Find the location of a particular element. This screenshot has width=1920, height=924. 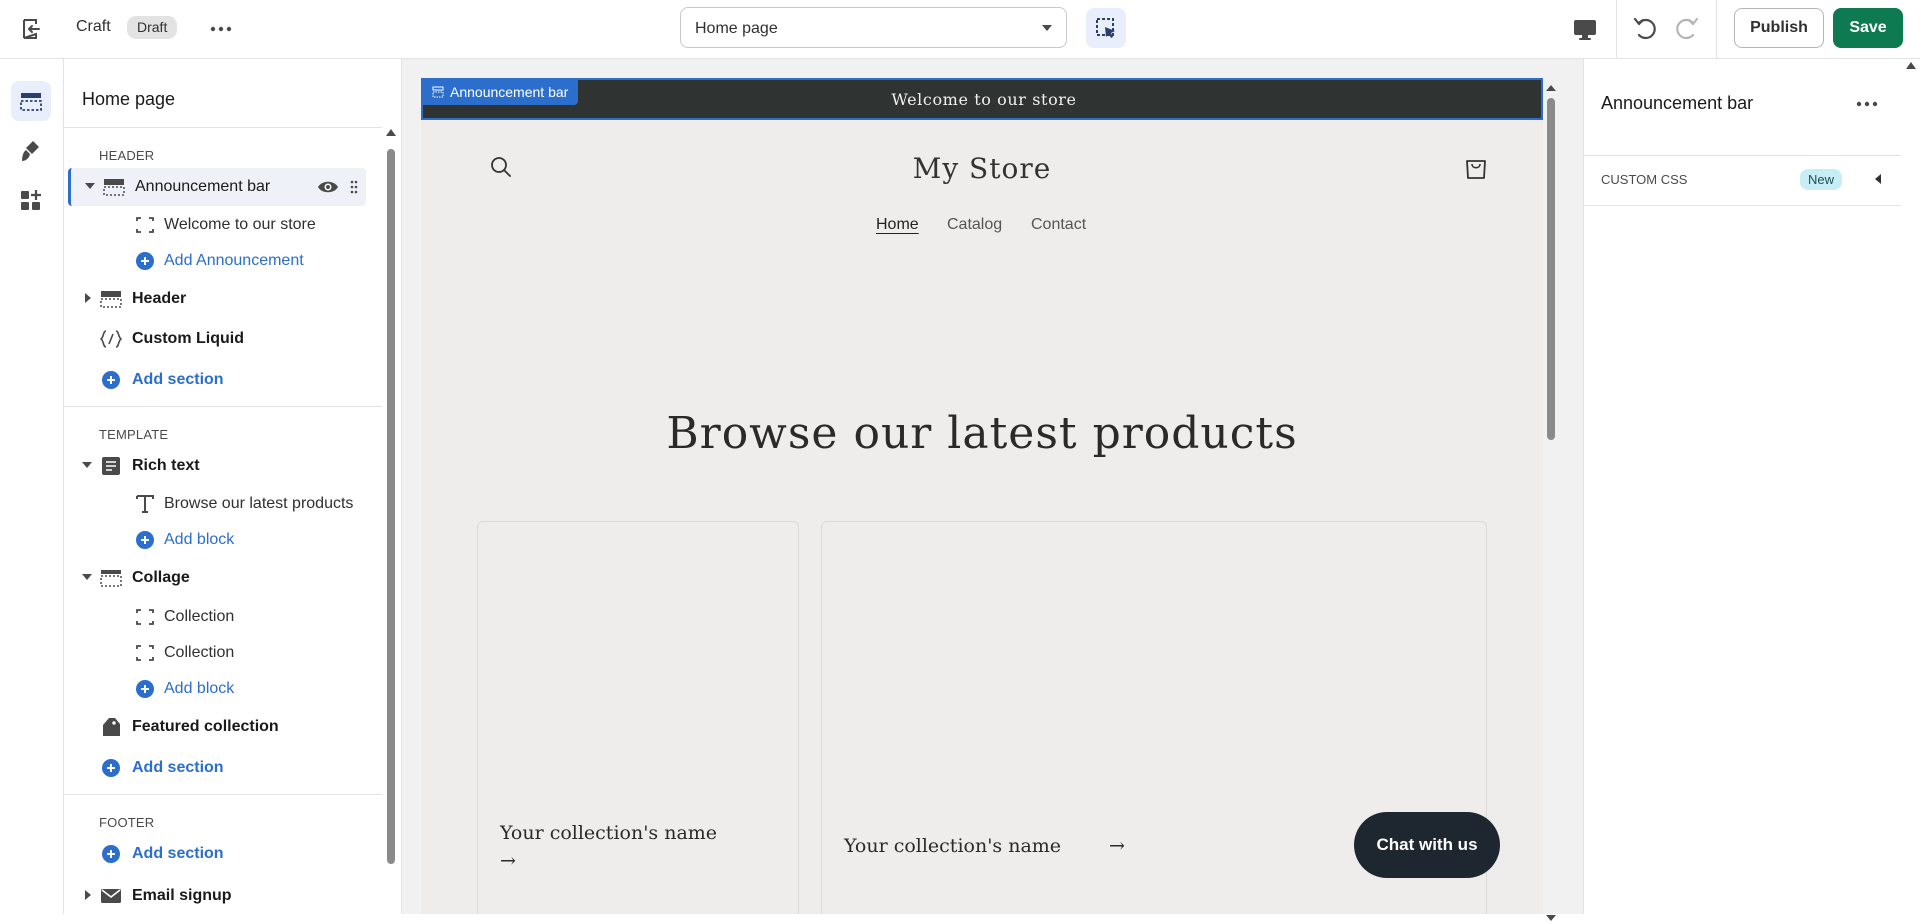

undo-icon is located at coordinates (1645, 28).